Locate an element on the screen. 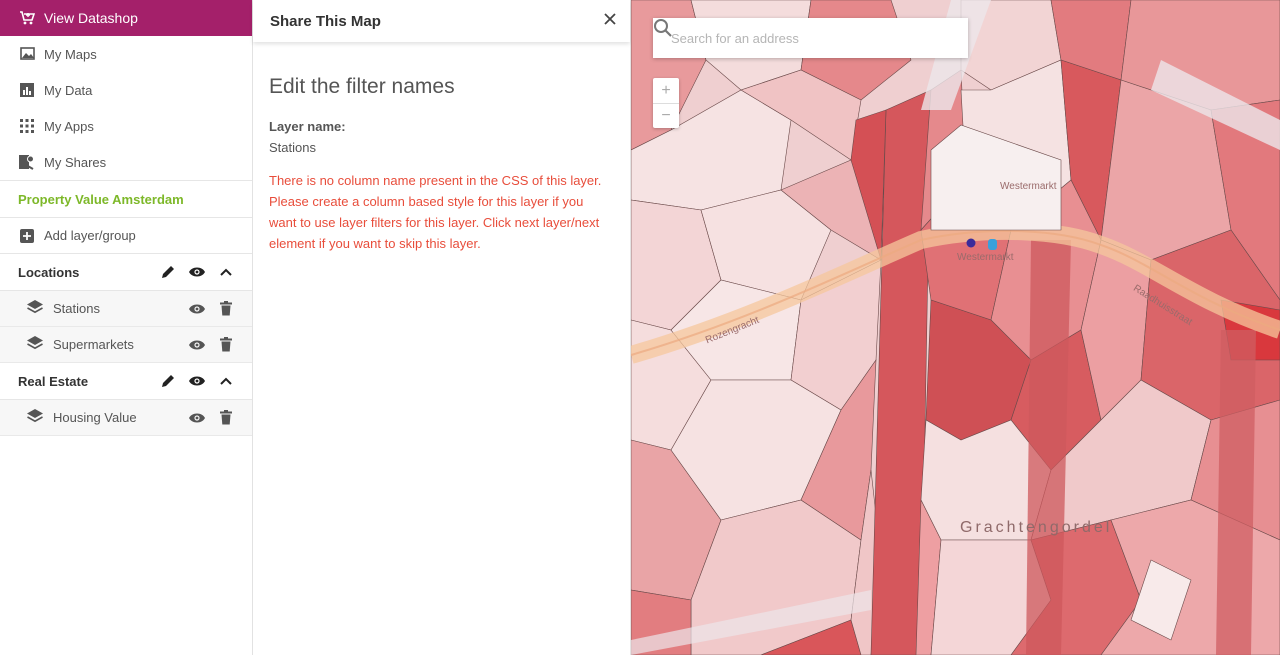 This screenshot has height=655, width=1280. layer-row-supermarkets: Supermarkets is located at coordinates (126, 345).